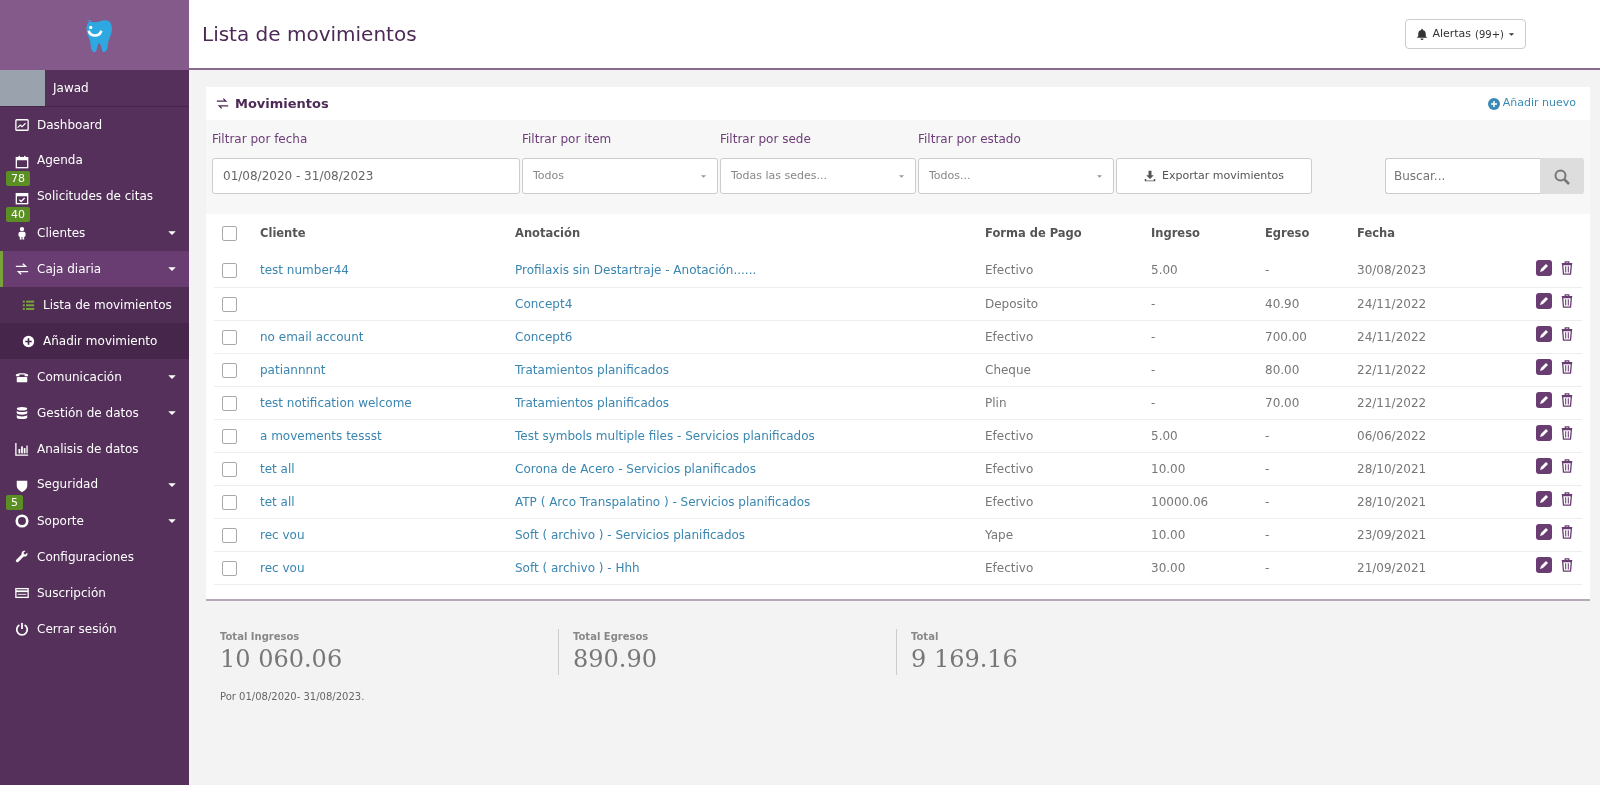 The width and height of the screenshot is (1600, 785). Describe the element at coordinates (1392, 468) in the screenshot. I see `table-cell: 28/10/2021` at that location.